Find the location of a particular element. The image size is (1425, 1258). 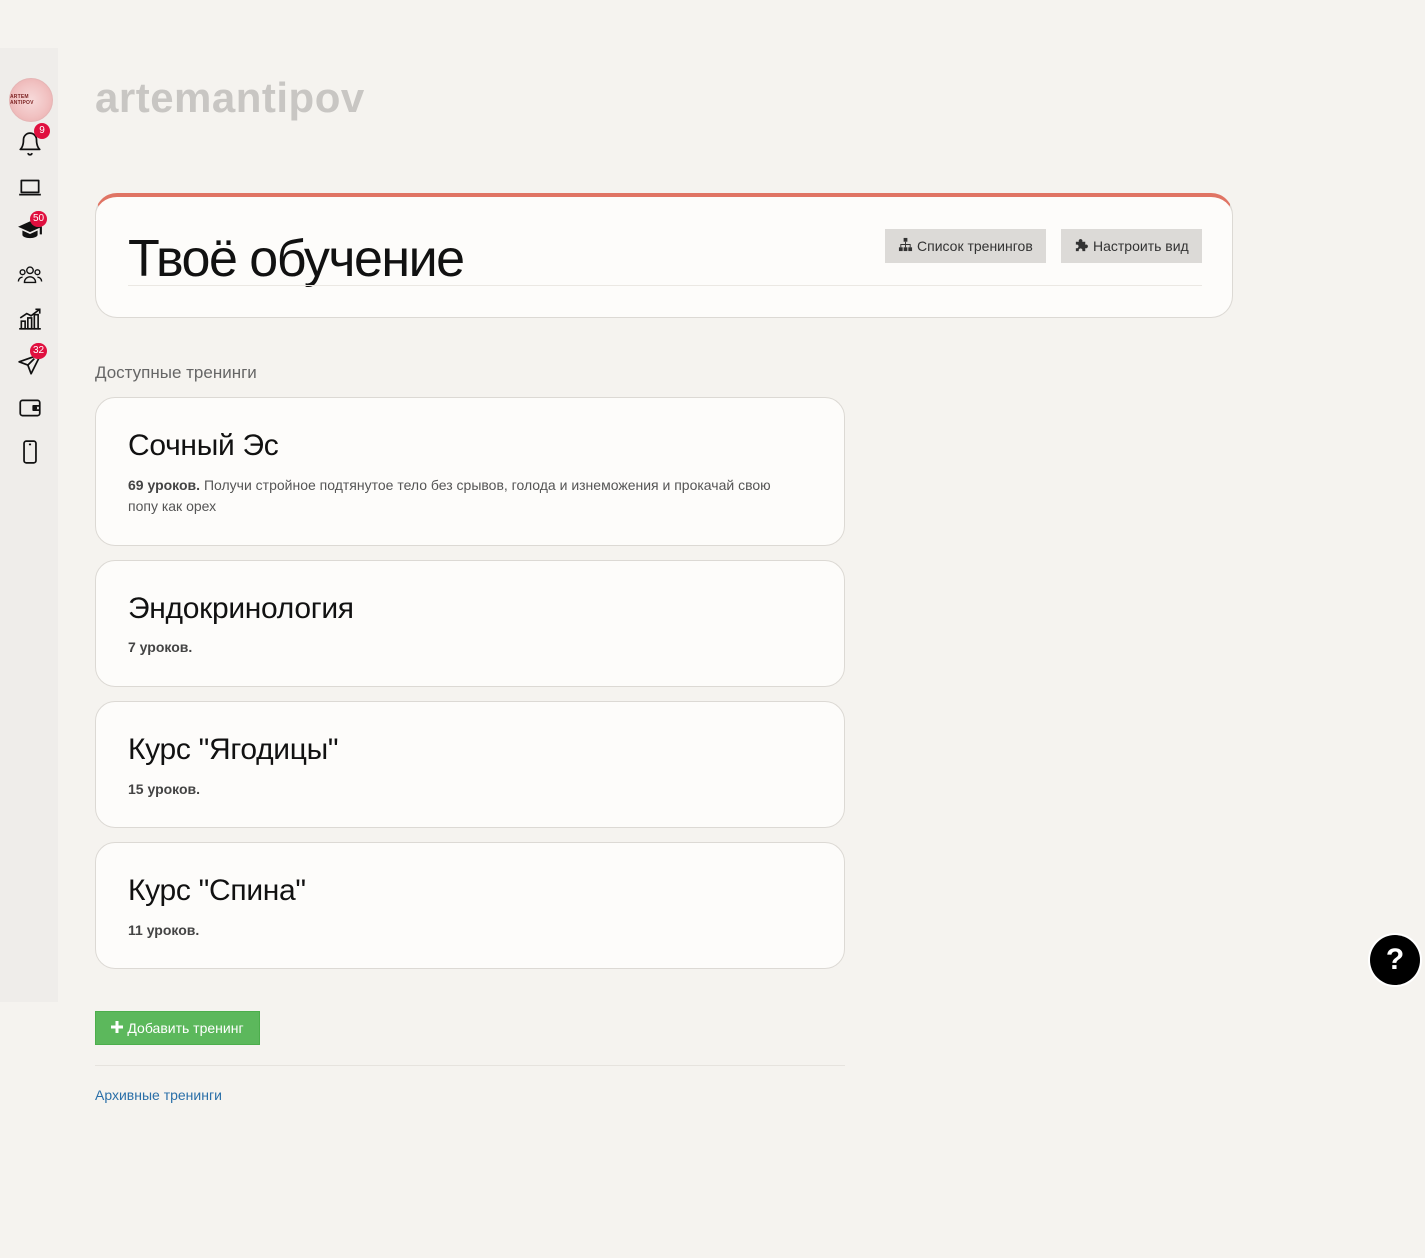

customize-view-label: Настроить вид is located at coordinates (1141, 246).